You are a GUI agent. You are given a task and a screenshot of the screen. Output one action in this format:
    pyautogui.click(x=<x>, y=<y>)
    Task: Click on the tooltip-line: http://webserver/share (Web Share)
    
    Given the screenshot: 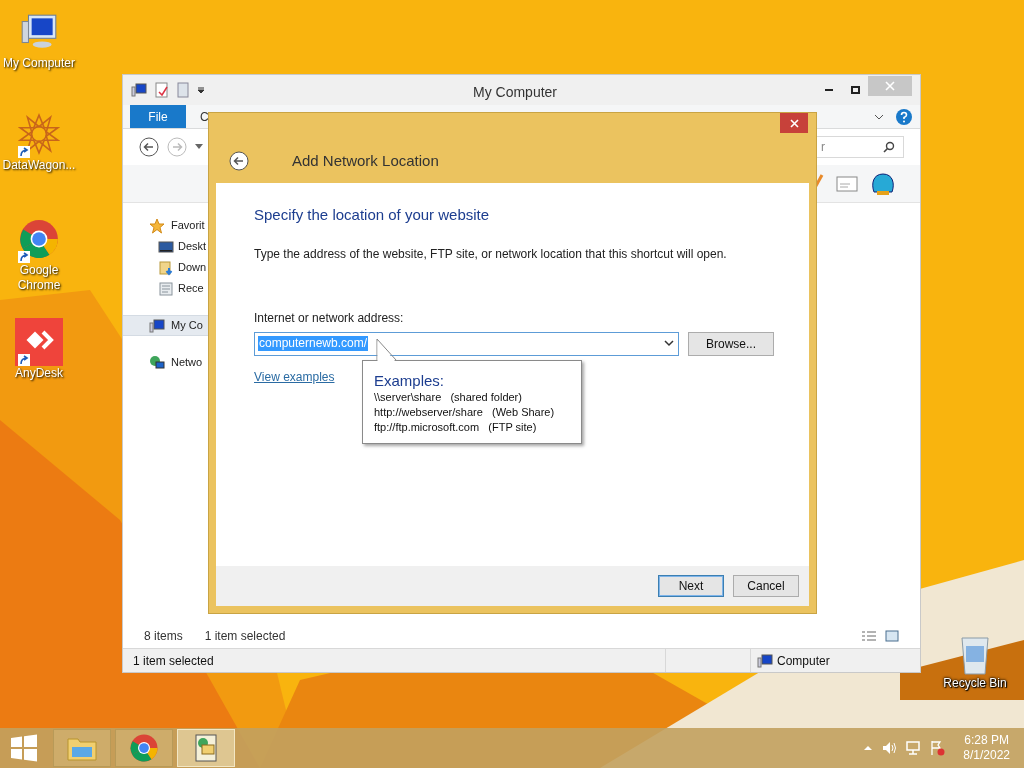 What is the action you would take?
    pyautogui.click(x=465, y=412)
    